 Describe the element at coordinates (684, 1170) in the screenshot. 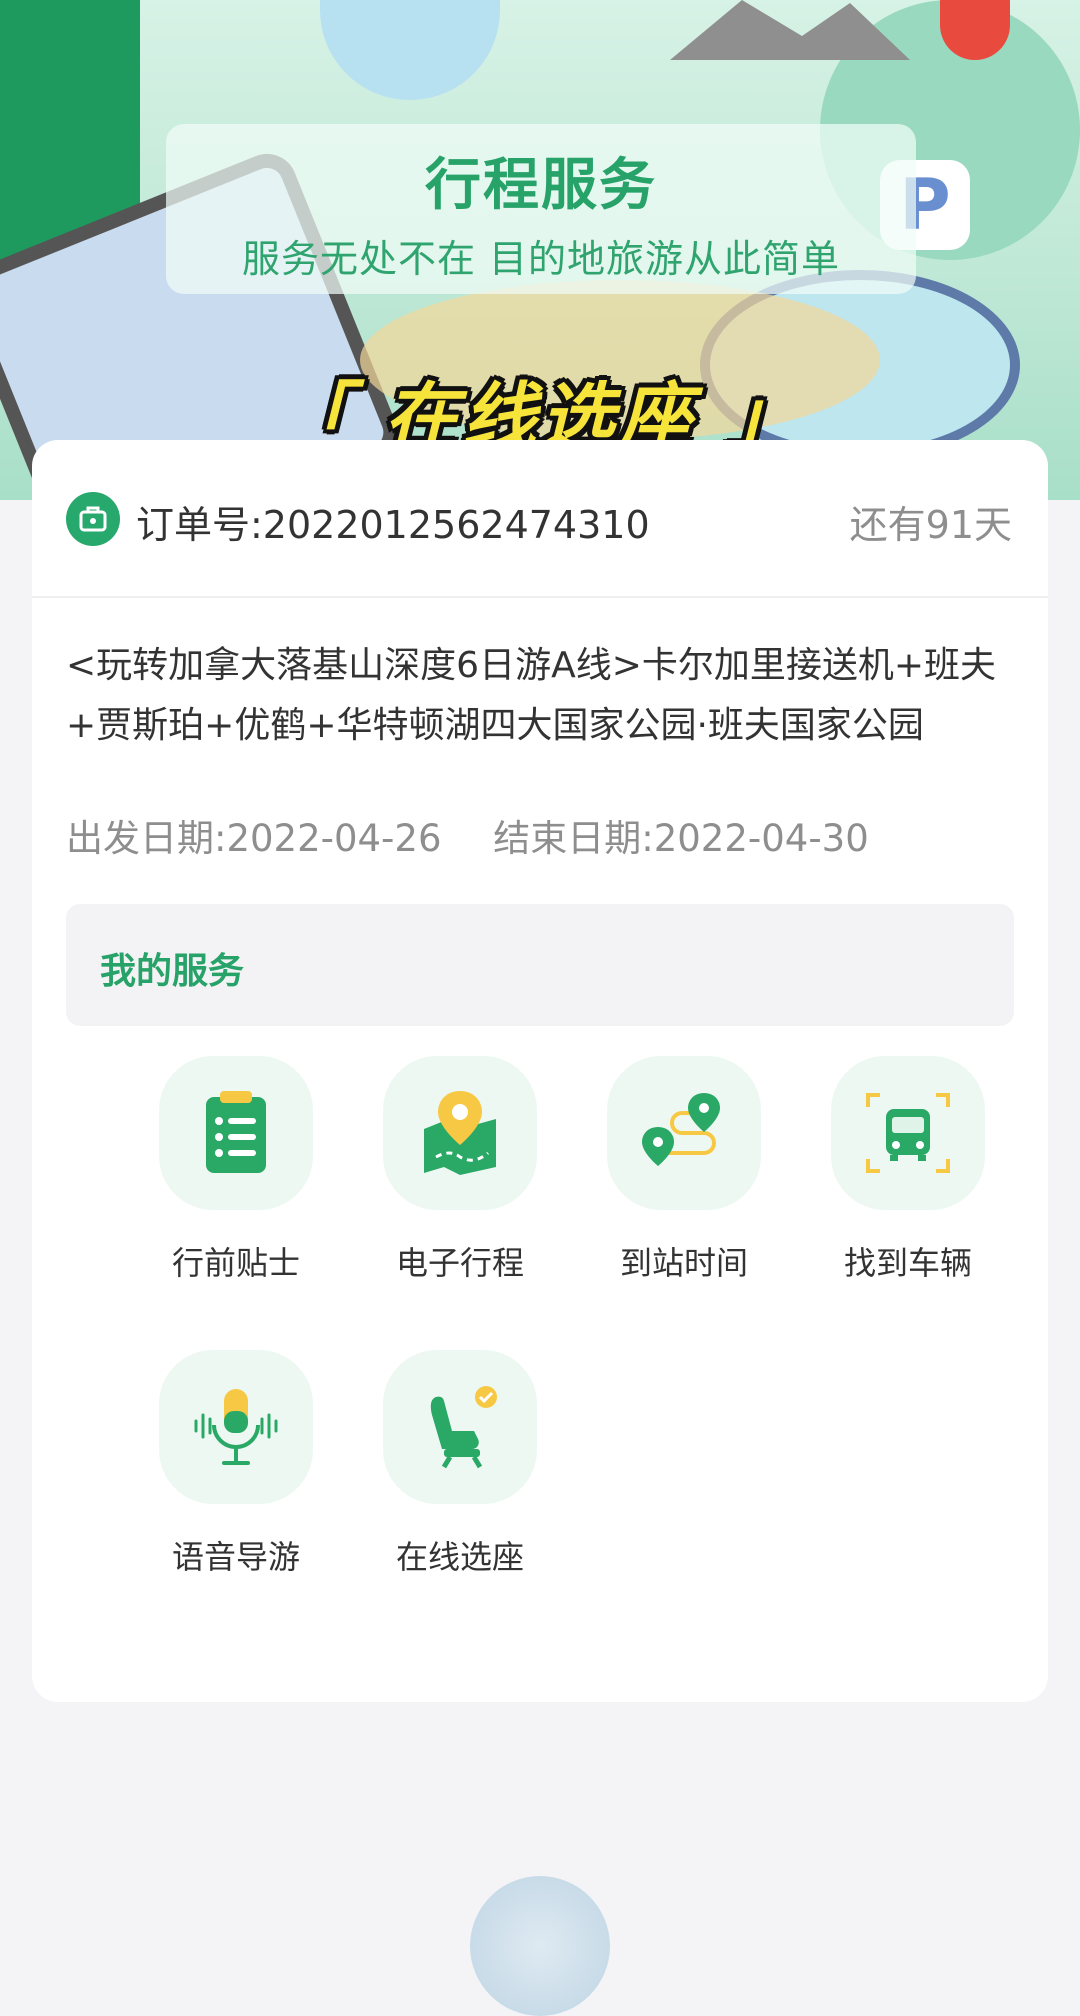

I see `service-arrival-time: 到站时间` at that location.